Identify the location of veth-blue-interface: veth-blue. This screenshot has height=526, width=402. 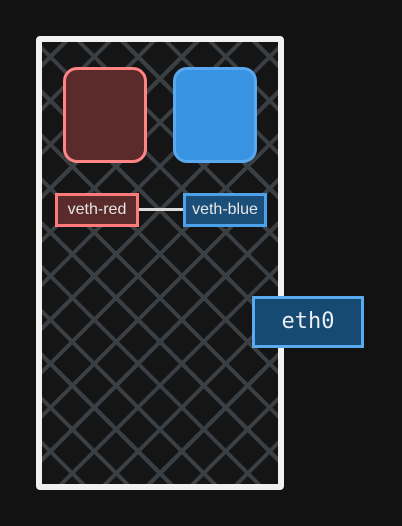
(225, 210).